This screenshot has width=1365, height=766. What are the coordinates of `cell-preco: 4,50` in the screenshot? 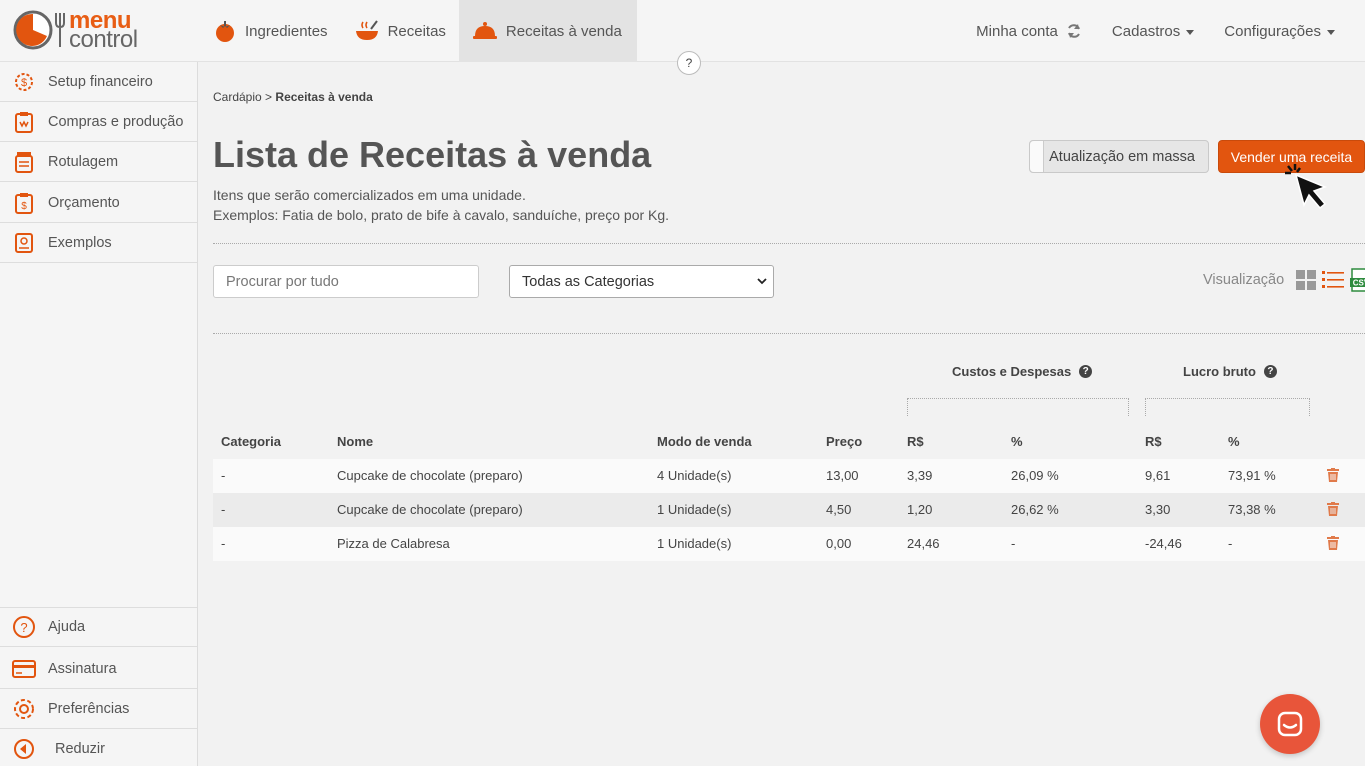 It's located at (839, 509).